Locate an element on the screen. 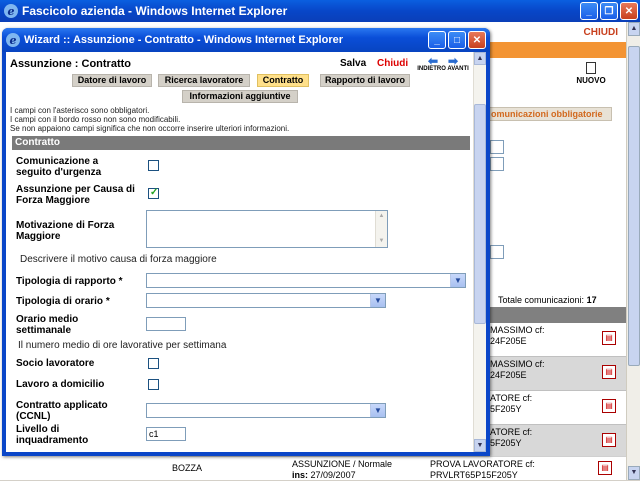  row-person-line1: PROVA LAVORATORE cf: is located at coordinates (482, 464).